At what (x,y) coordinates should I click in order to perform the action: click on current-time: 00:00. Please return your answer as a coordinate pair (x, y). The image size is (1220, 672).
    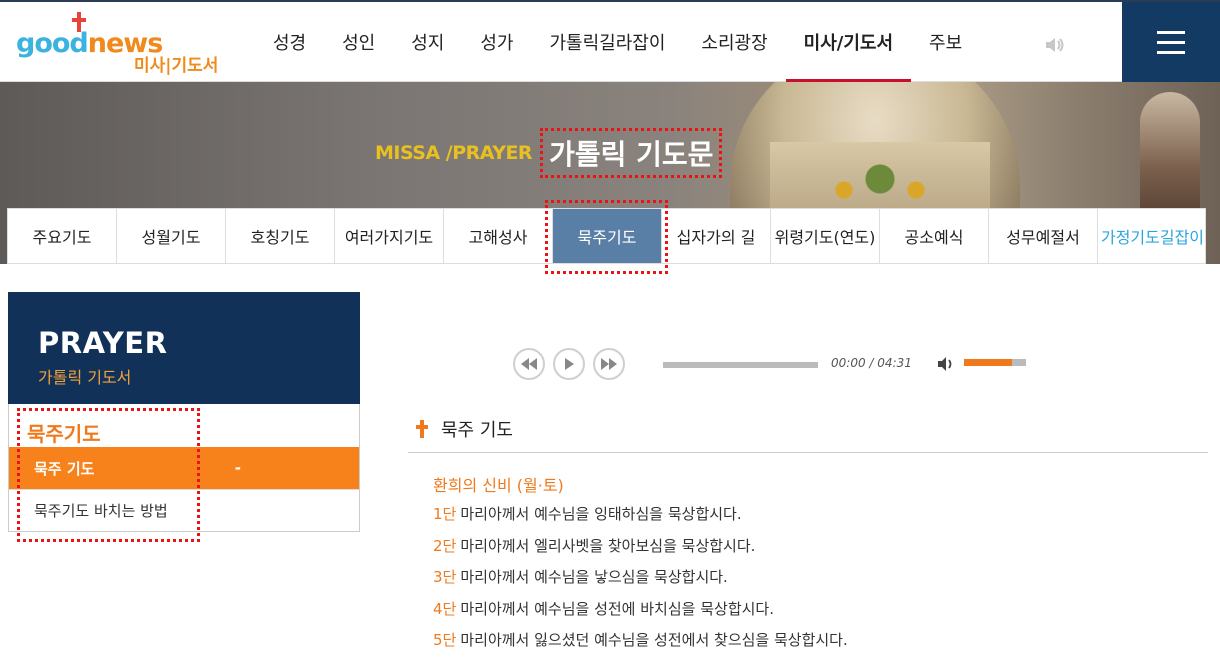
    Looking at the image, I should click on (848, 363).